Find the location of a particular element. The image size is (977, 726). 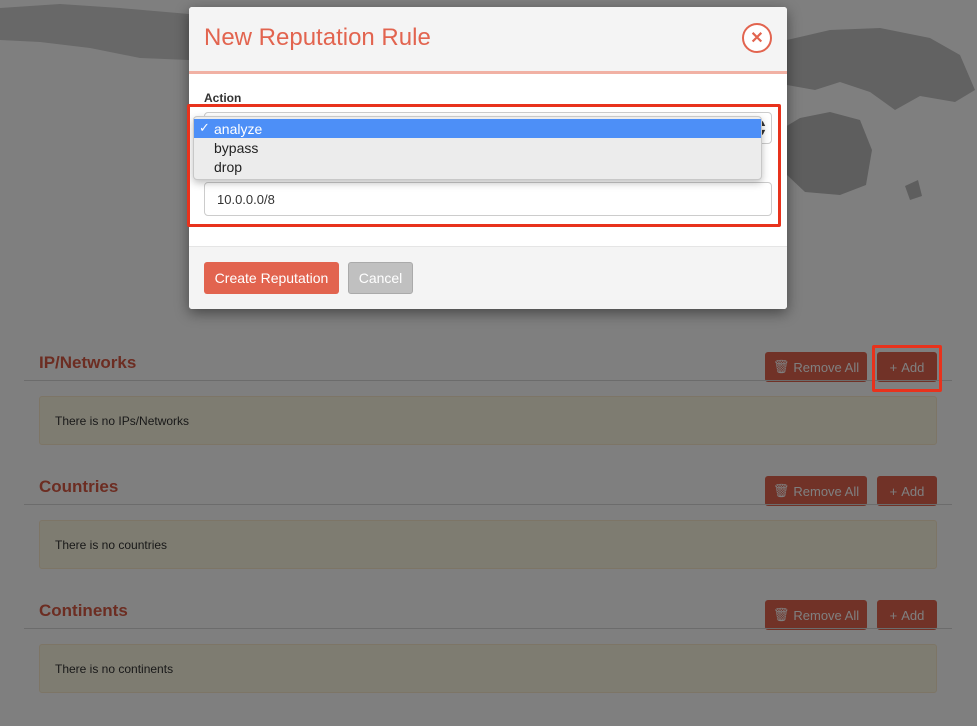

add-button-highlight is located at coordinates (907, 368).